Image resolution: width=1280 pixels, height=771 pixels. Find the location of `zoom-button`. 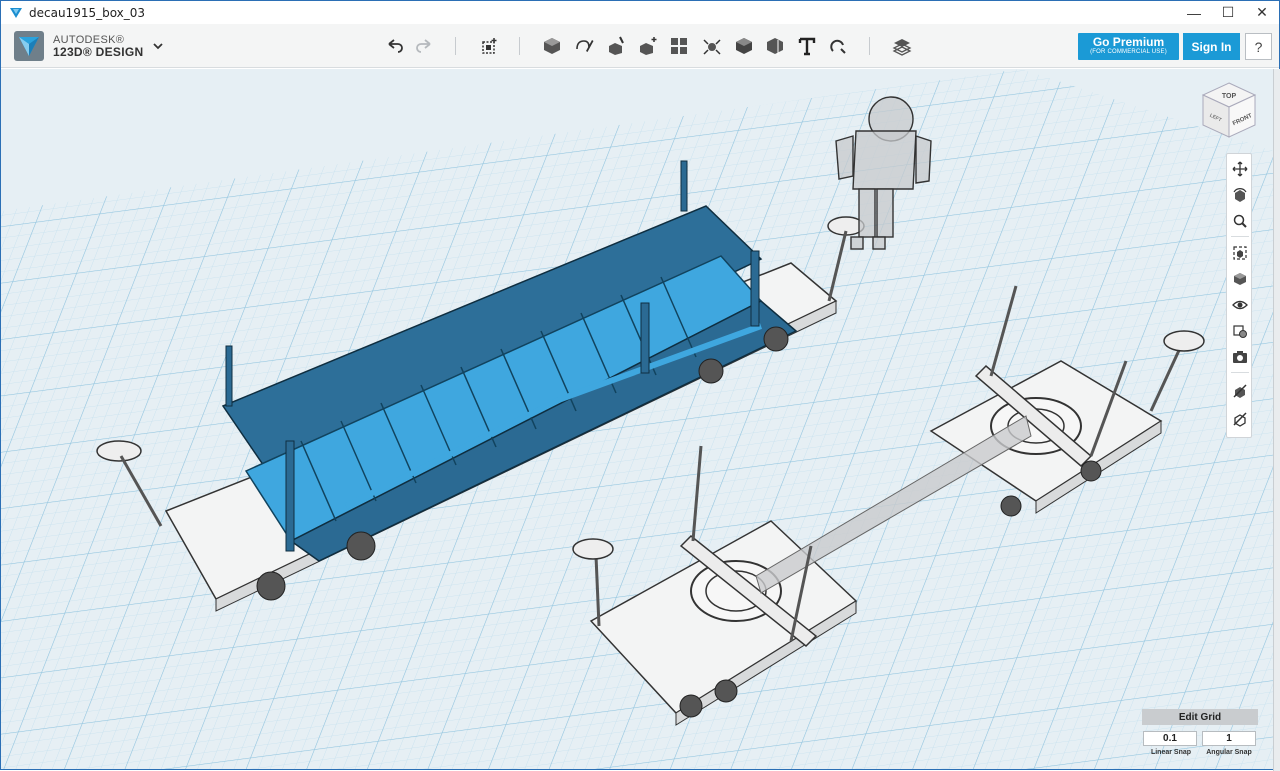

zoom-button is located at coordinates (1240, 221).